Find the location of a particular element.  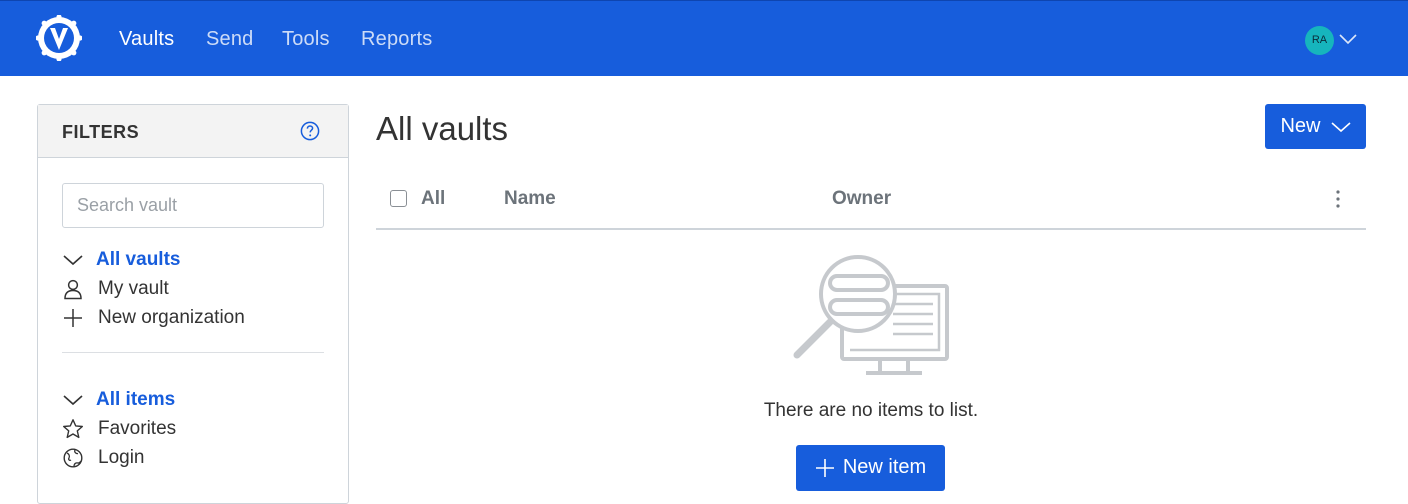

filter-login: Login is located at coordinates (103, 458).